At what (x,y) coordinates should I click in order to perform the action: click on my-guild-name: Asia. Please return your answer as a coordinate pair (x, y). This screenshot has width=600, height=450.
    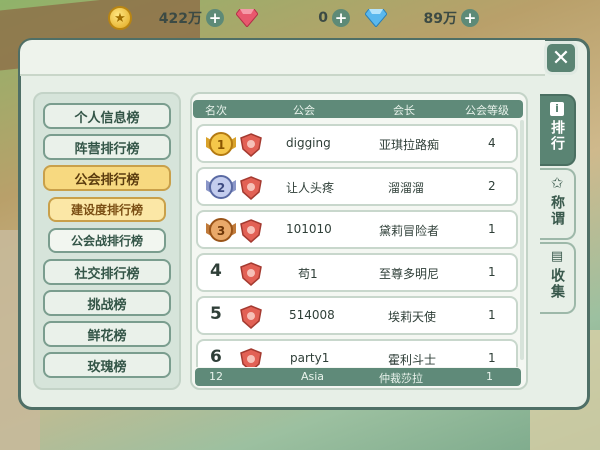
    Looking at the image, I should click on (313, 376).